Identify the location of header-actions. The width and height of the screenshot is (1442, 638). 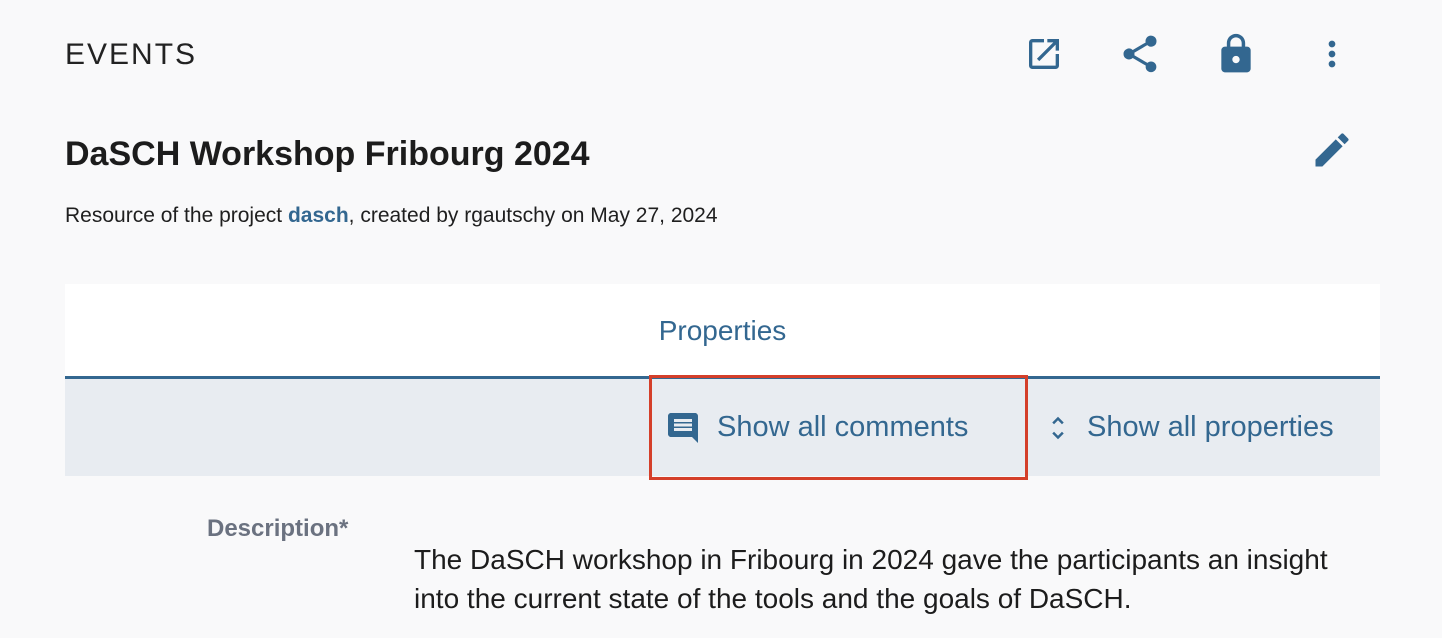
(1188, 54).